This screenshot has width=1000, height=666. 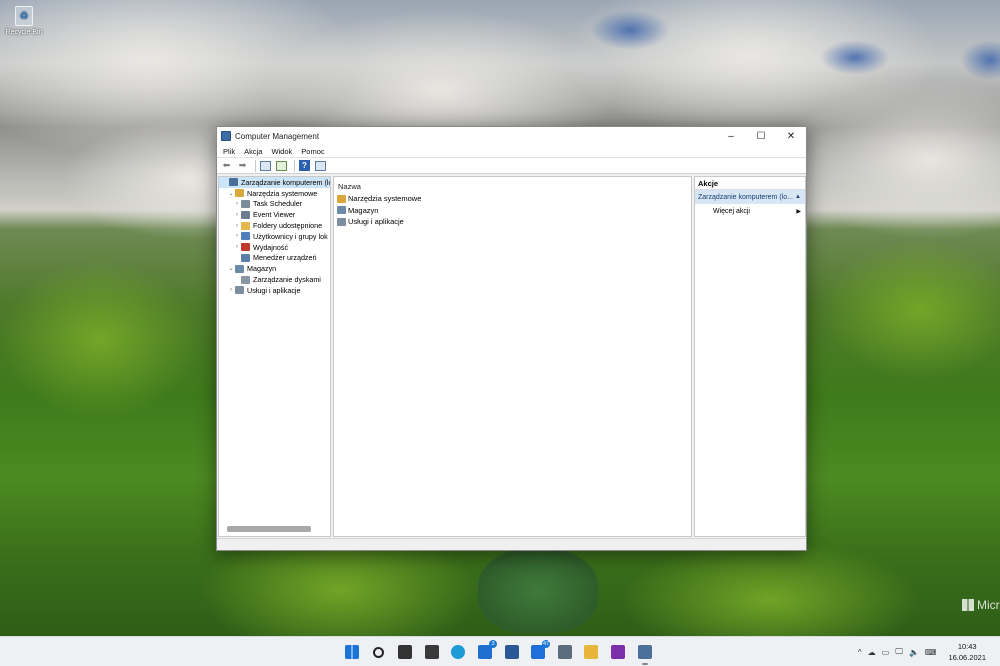 I want to click on maximize-button: ☐, so click(x=761, y=136).